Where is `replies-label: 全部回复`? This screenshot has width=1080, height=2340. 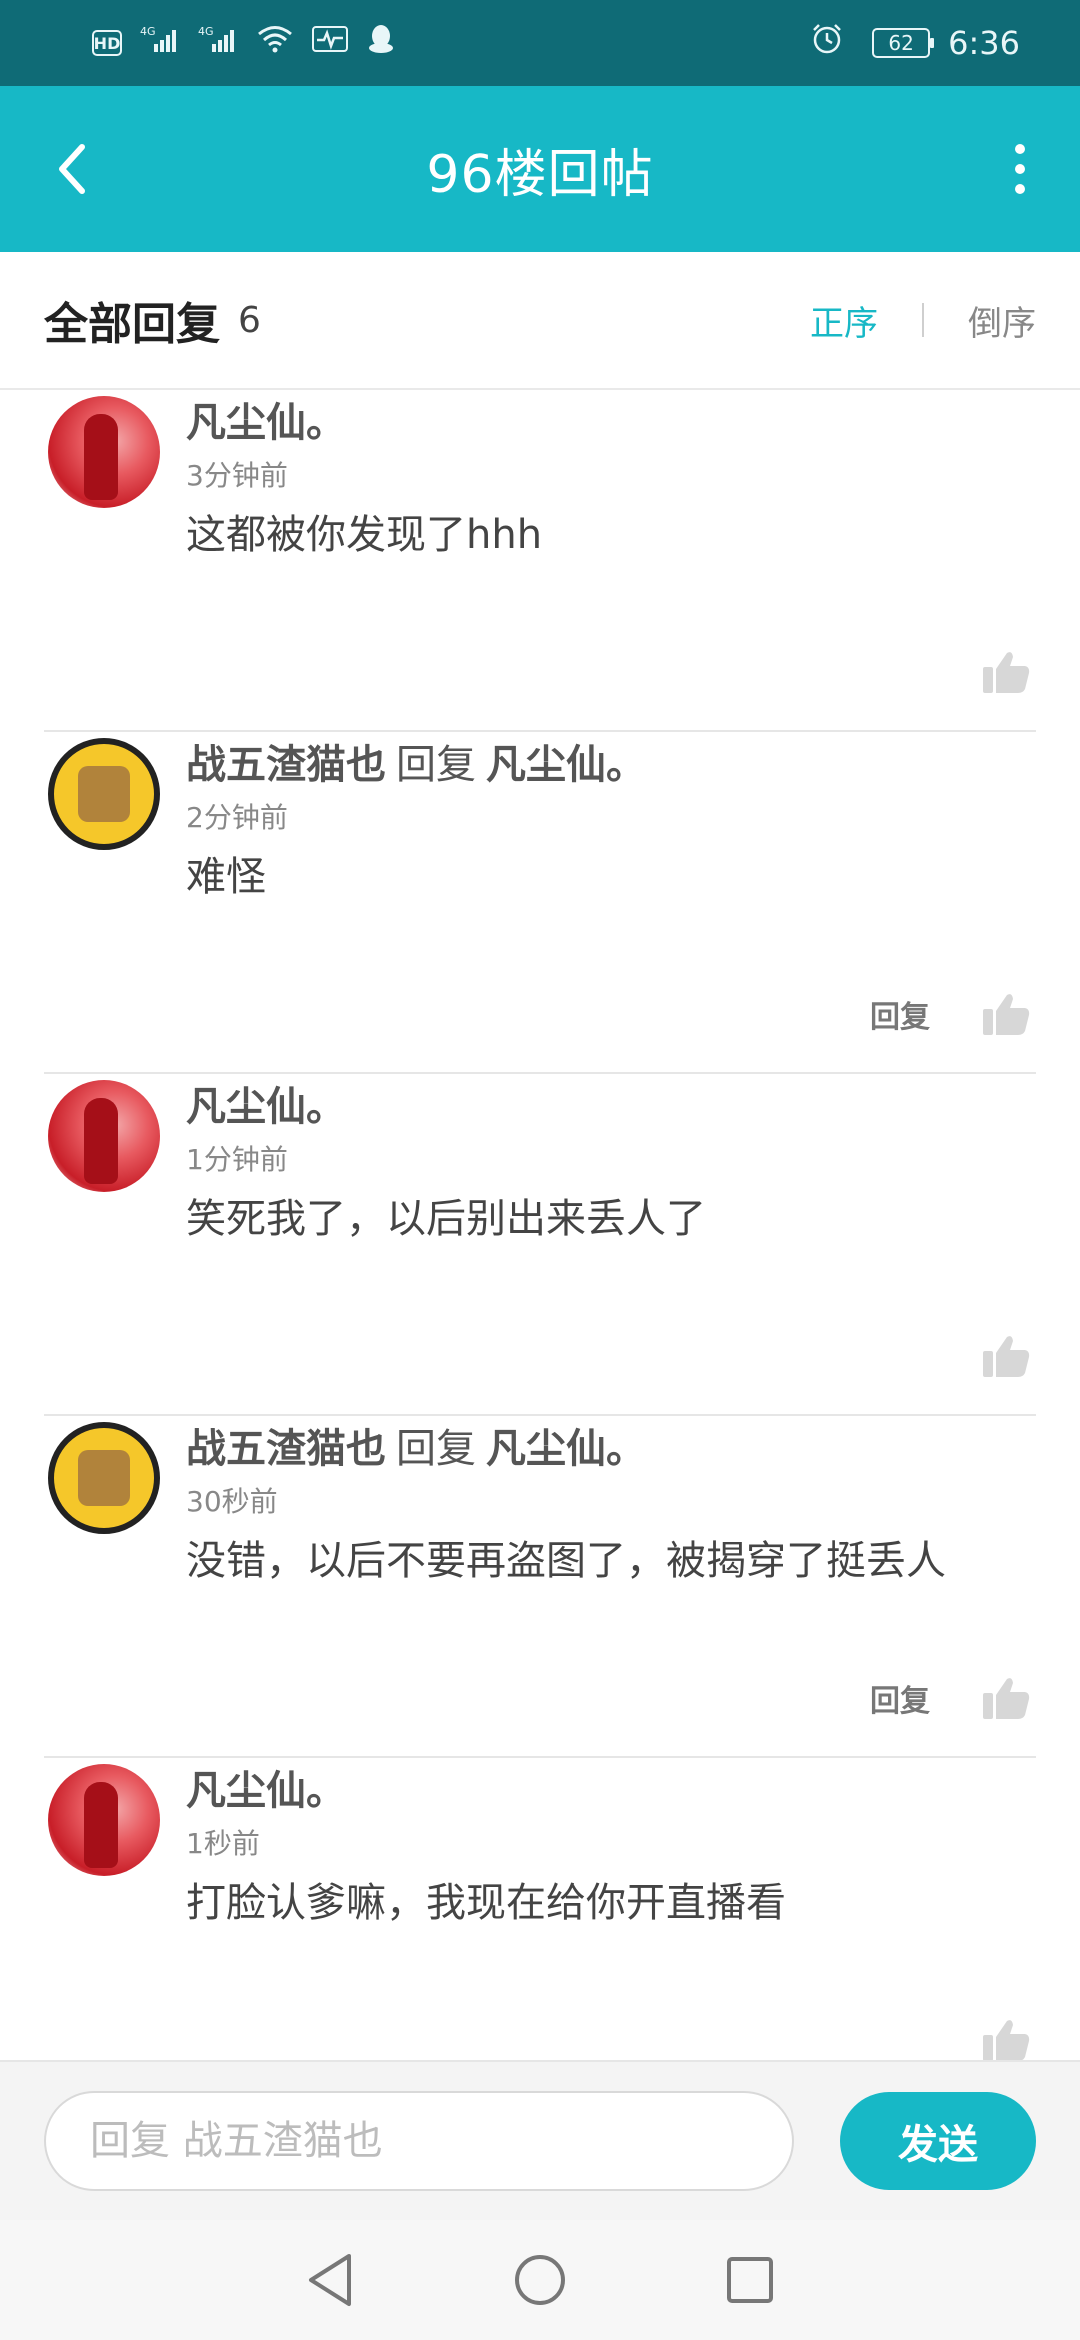
replies-label: 全部回复 is located at coordinates (132, 324).